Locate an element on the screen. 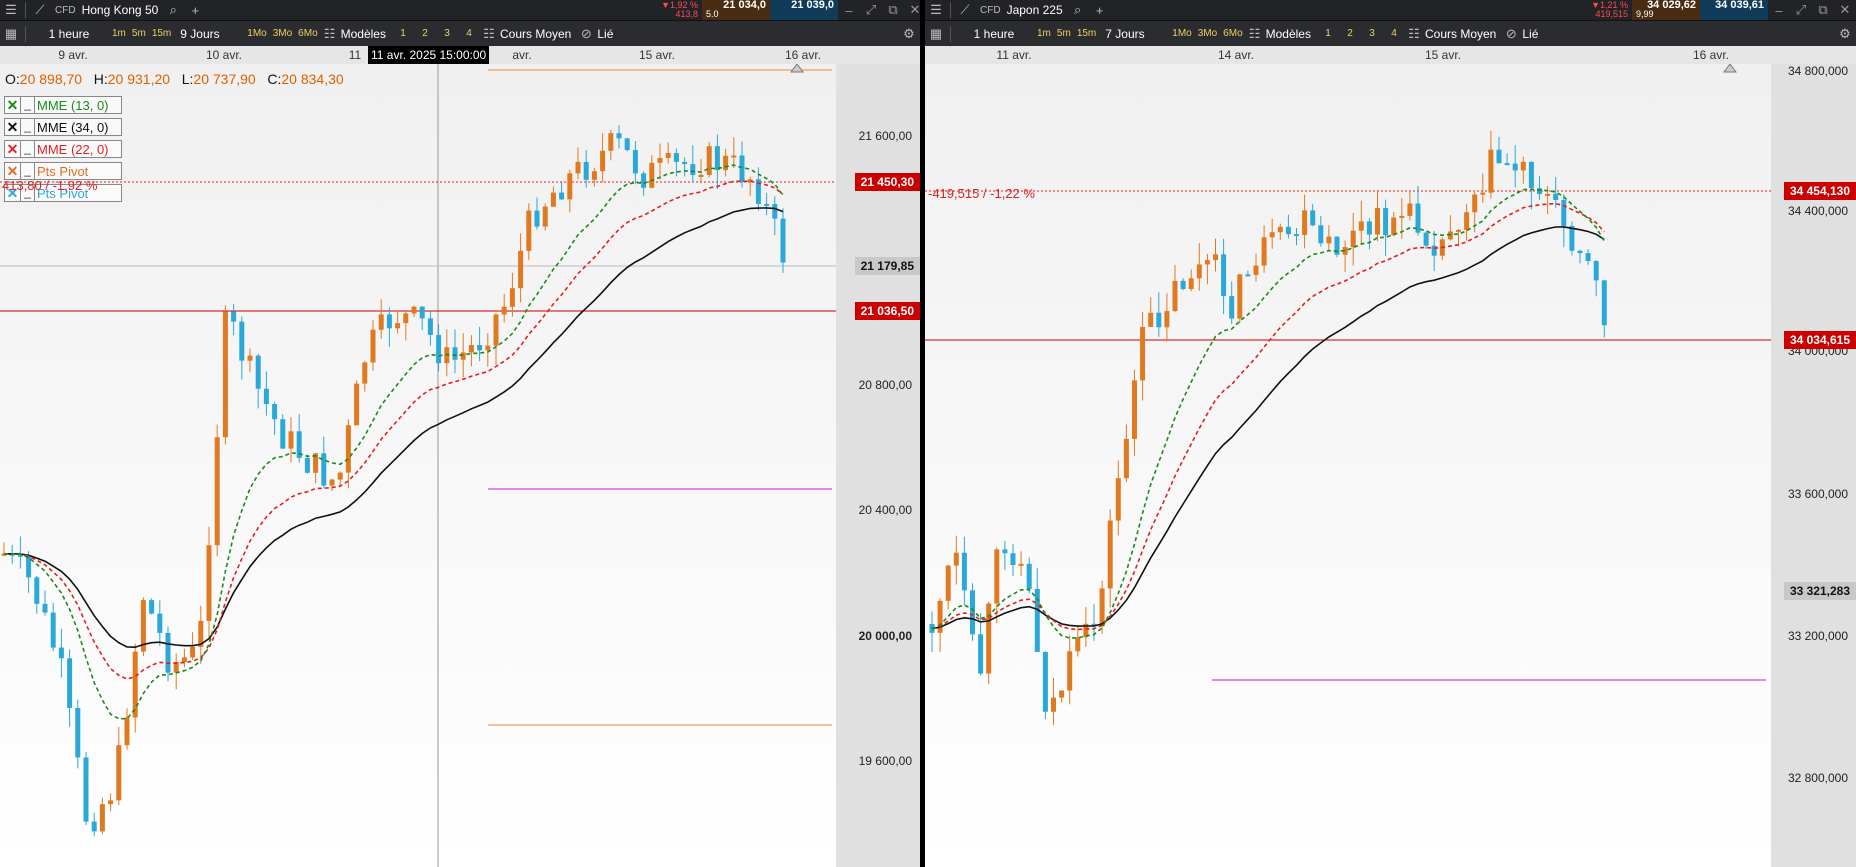 The height and width of the screenshot is (867, 1856). legend-item: ✕ _ MME (13, 0) is located at coordinates (63, 105).